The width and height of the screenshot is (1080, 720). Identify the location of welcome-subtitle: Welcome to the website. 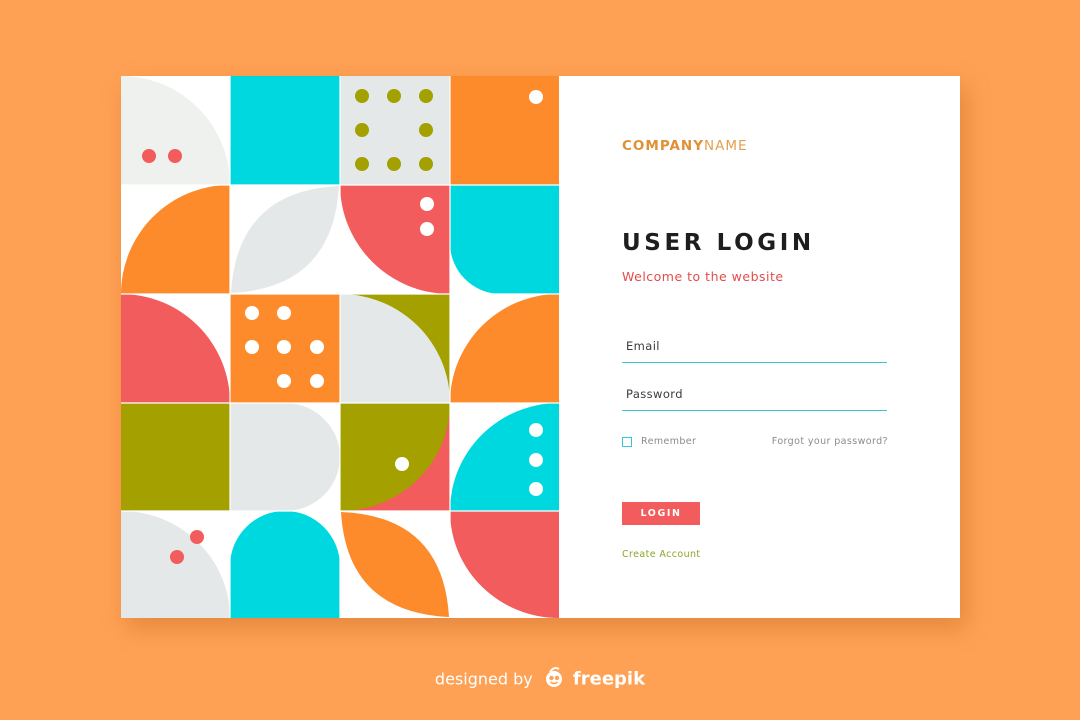
(703, 276).